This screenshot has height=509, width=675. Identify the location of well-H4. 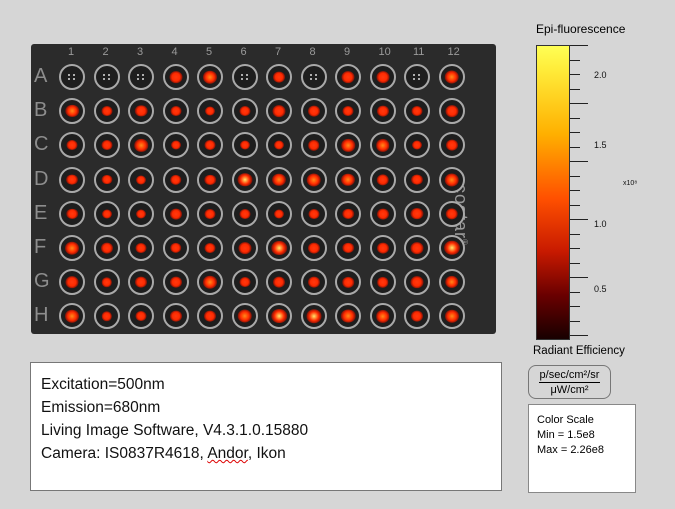
(175, 316).